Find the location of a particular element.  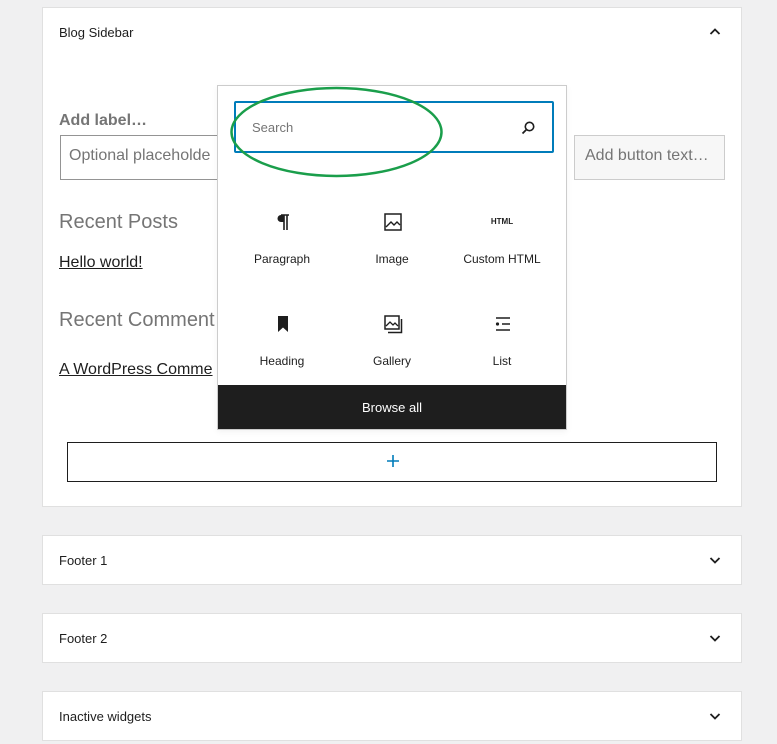

widget-area-footer-1: Footer 1 is located at coordinates (392, 560).